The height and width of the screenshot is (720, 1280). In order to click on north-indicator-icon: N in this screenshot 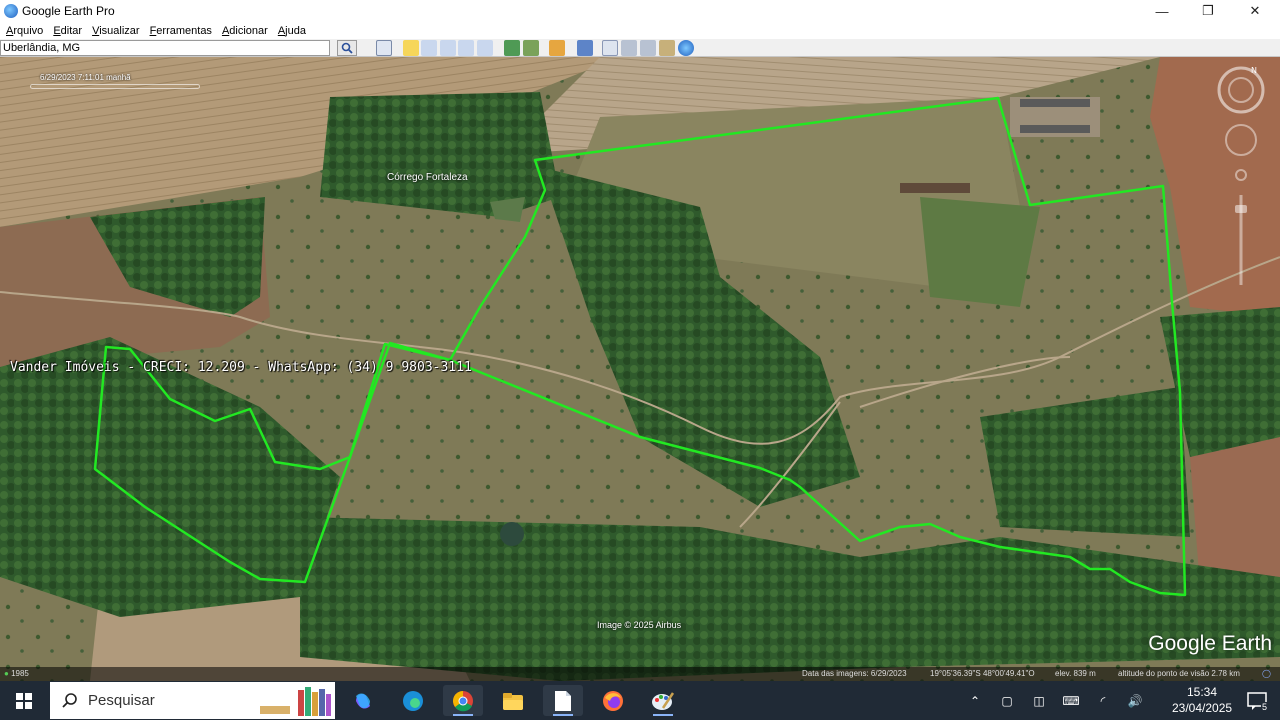, I will do `click(1254, 70)`.